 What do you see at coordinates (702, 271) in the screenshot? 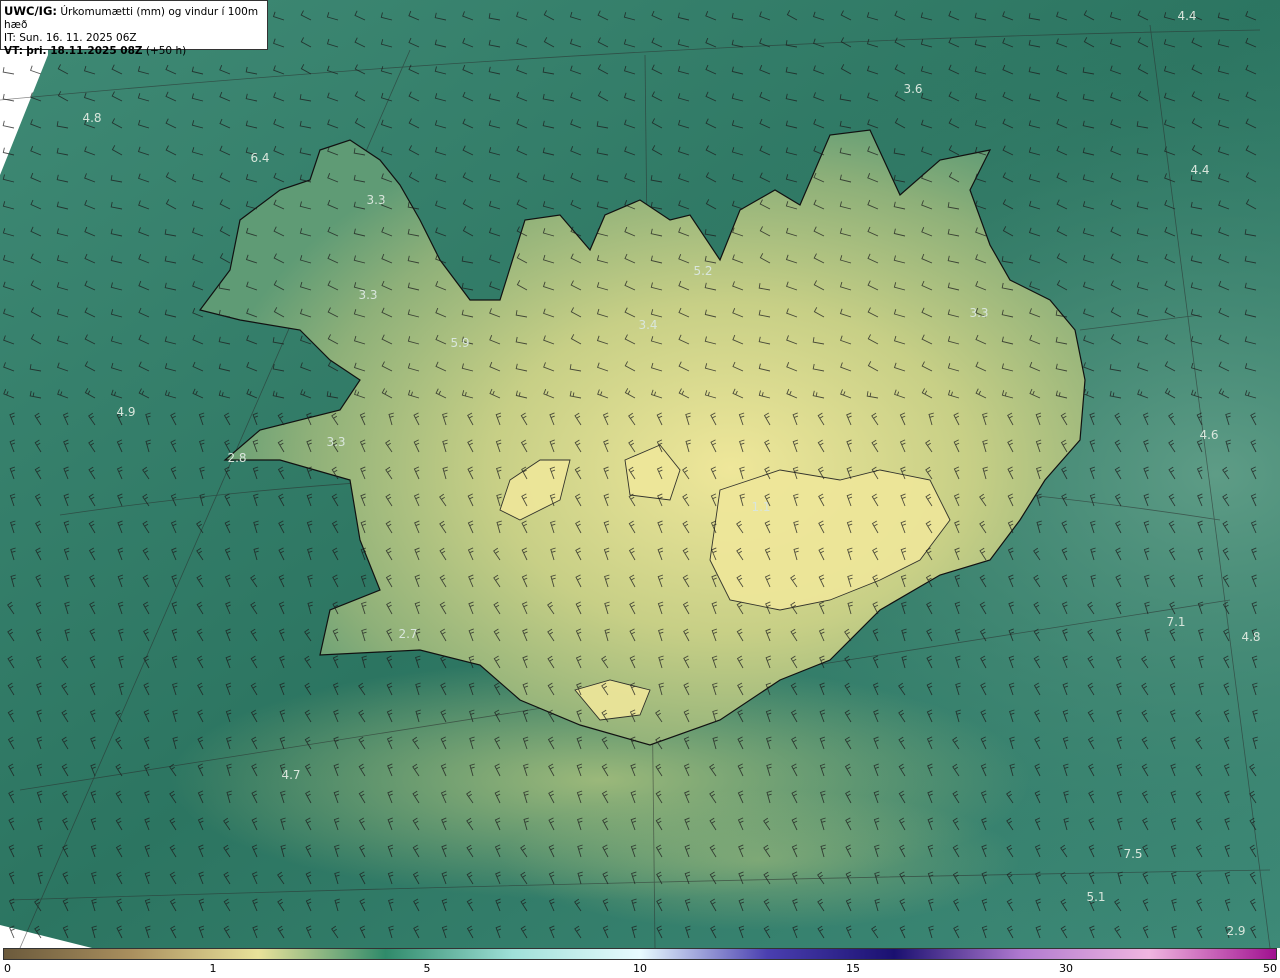
I see `precip-value-label: 5.2` at bounding box center [702, 271].